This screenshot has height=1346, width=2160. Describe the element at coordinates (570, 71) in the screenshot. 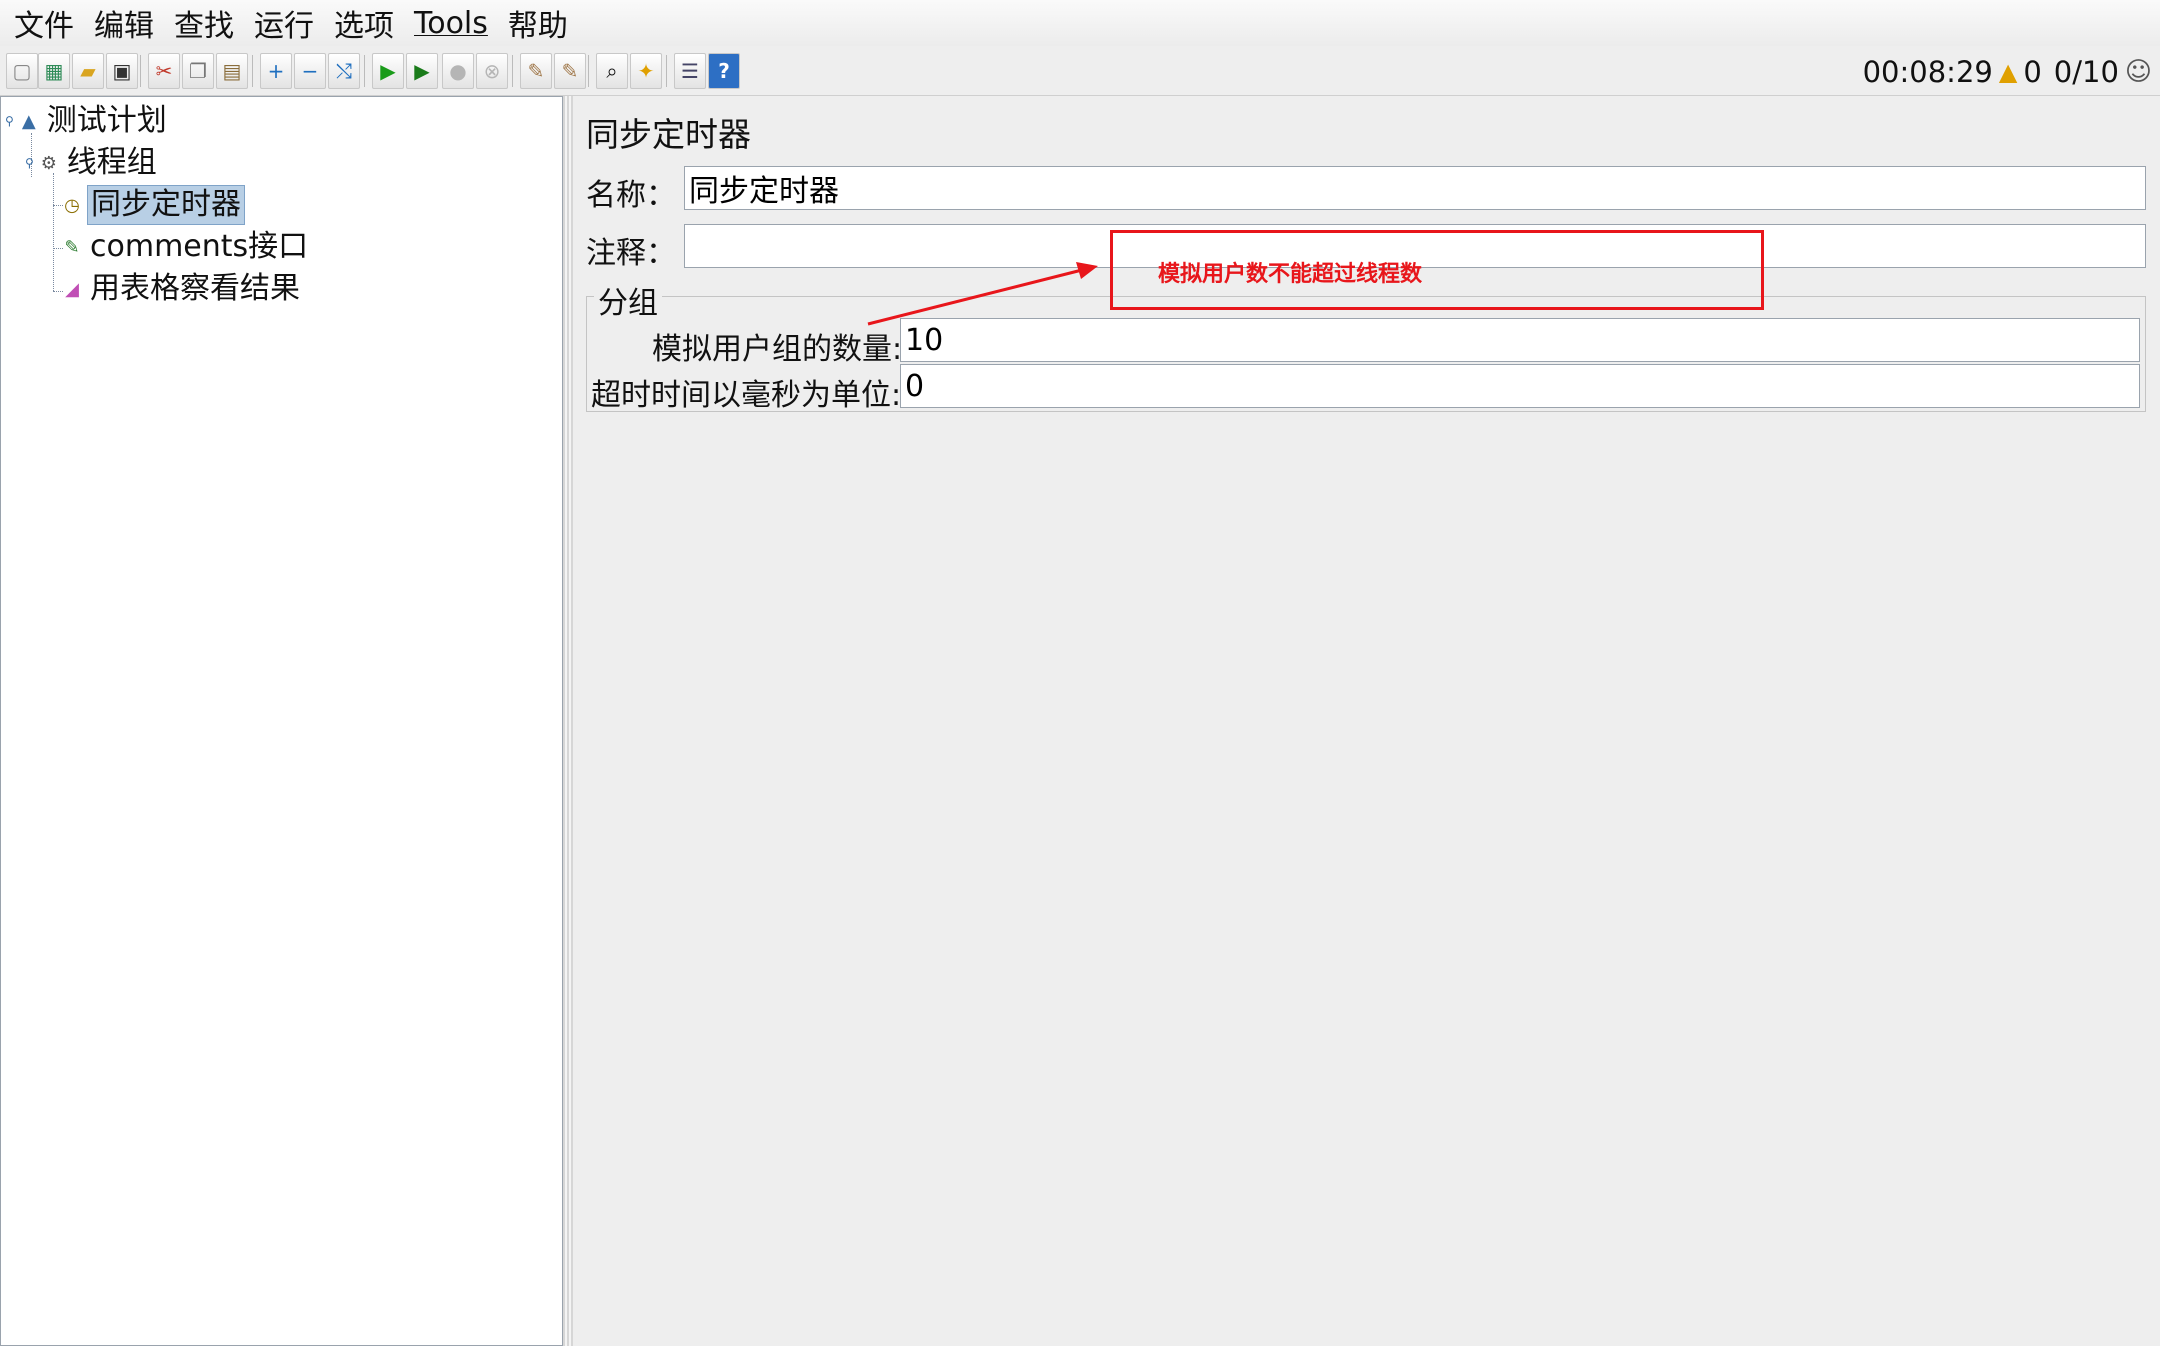

I see `clear-all-icon: ✎` at that location.